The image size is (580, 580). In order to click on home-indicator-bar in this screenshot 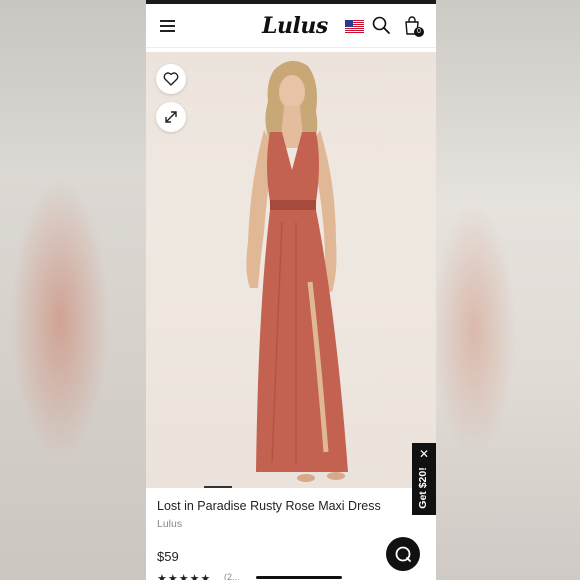, I will do `click(299, 577)`.